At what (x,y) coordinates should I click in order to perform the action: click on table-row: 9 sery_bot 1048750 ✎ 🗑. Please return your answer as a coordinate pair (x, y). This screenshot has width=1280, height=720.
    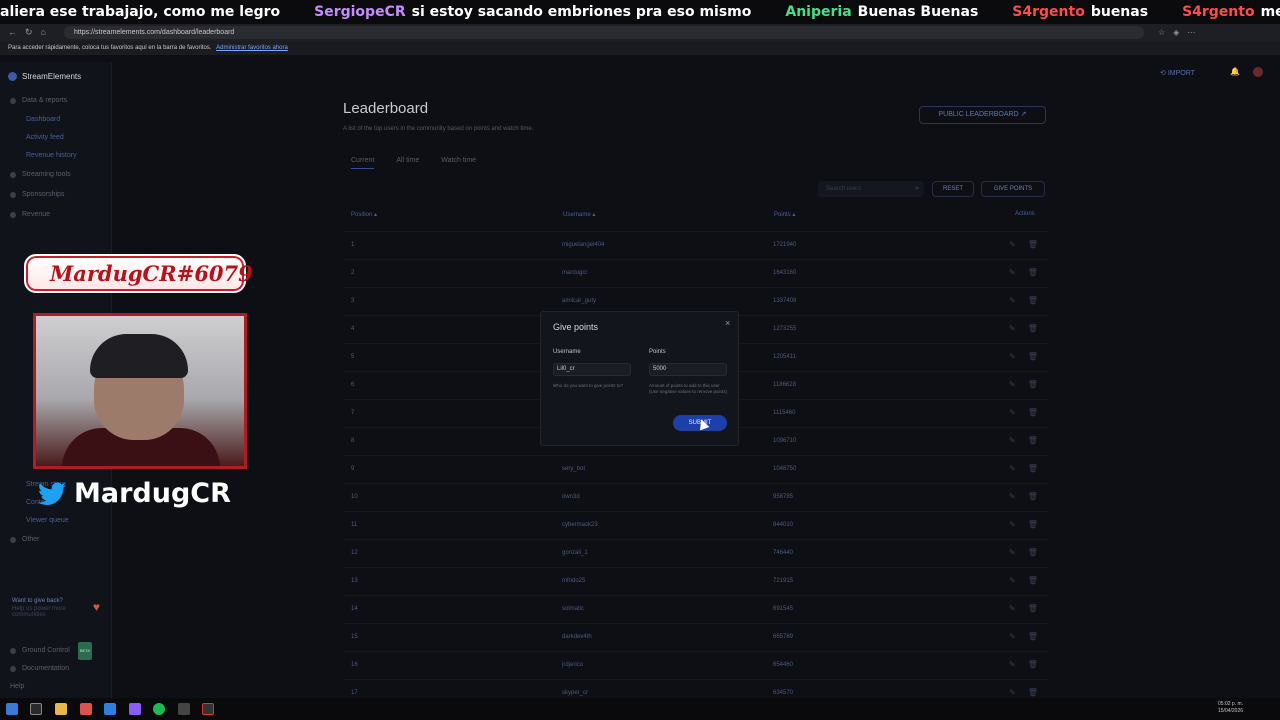
    Looking at the image, I should click on (695, 469).